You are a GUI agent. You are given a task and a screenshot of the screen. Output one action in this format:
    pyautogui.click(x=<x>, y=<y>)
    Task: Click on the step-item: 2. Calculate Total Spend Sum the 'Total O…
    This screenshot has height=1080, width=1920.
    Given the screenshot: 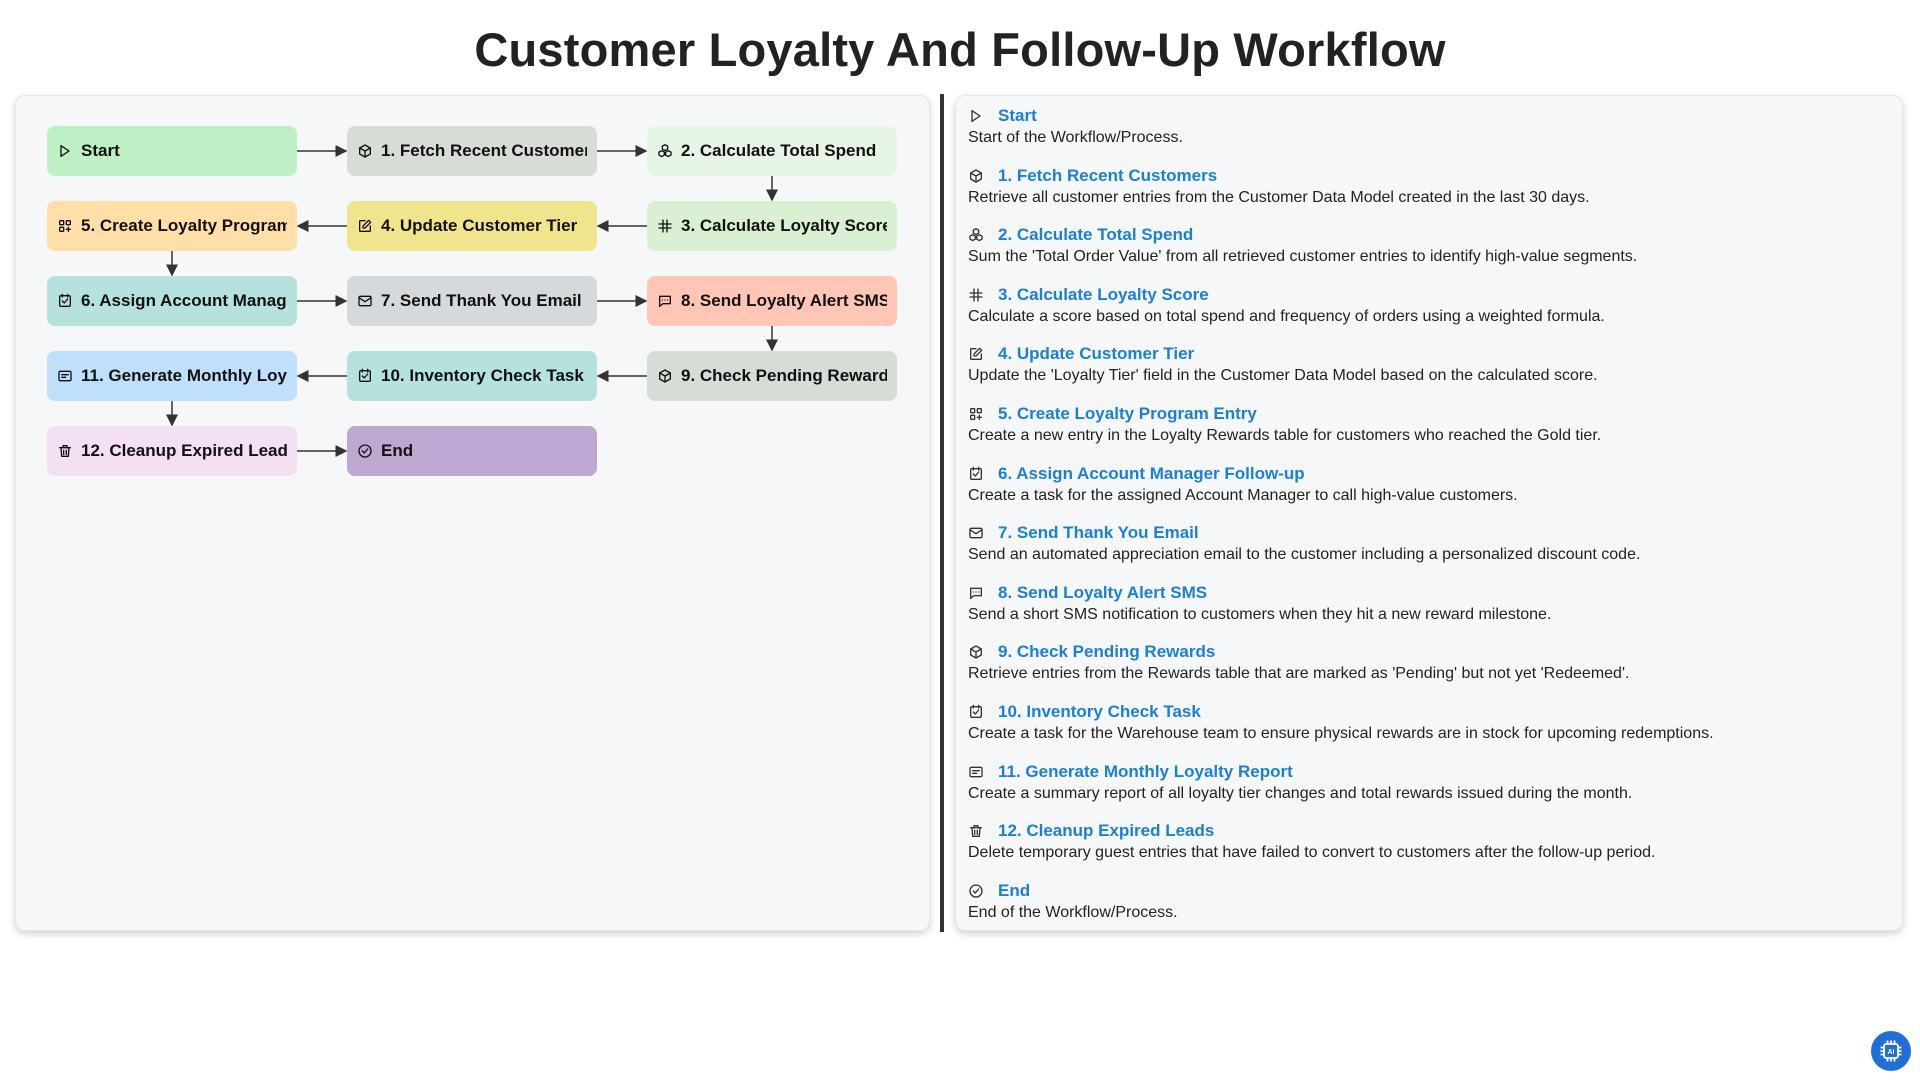 What is the action you would take?
    pyautogui.click(x=1428, y=246)
    